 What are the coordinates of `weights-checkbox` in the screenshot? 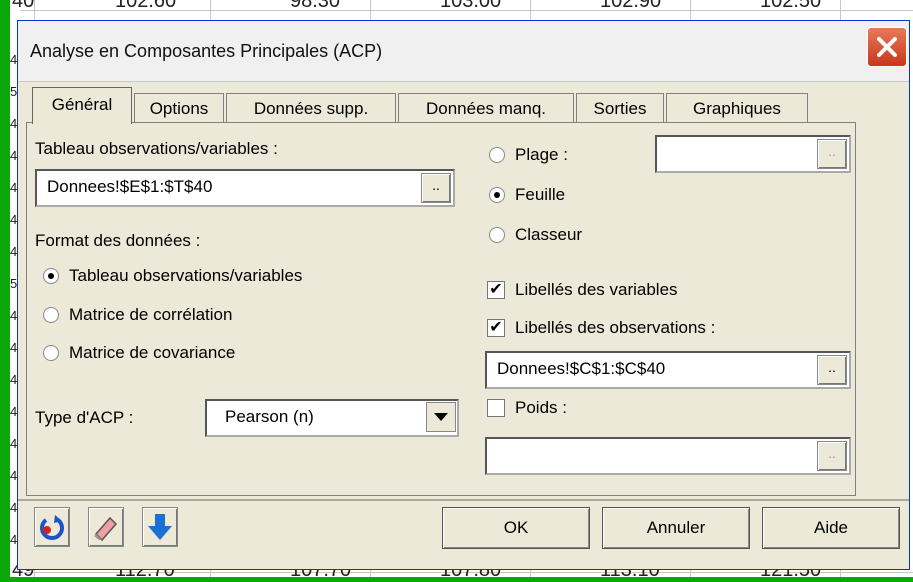 It's located at (496, 408).